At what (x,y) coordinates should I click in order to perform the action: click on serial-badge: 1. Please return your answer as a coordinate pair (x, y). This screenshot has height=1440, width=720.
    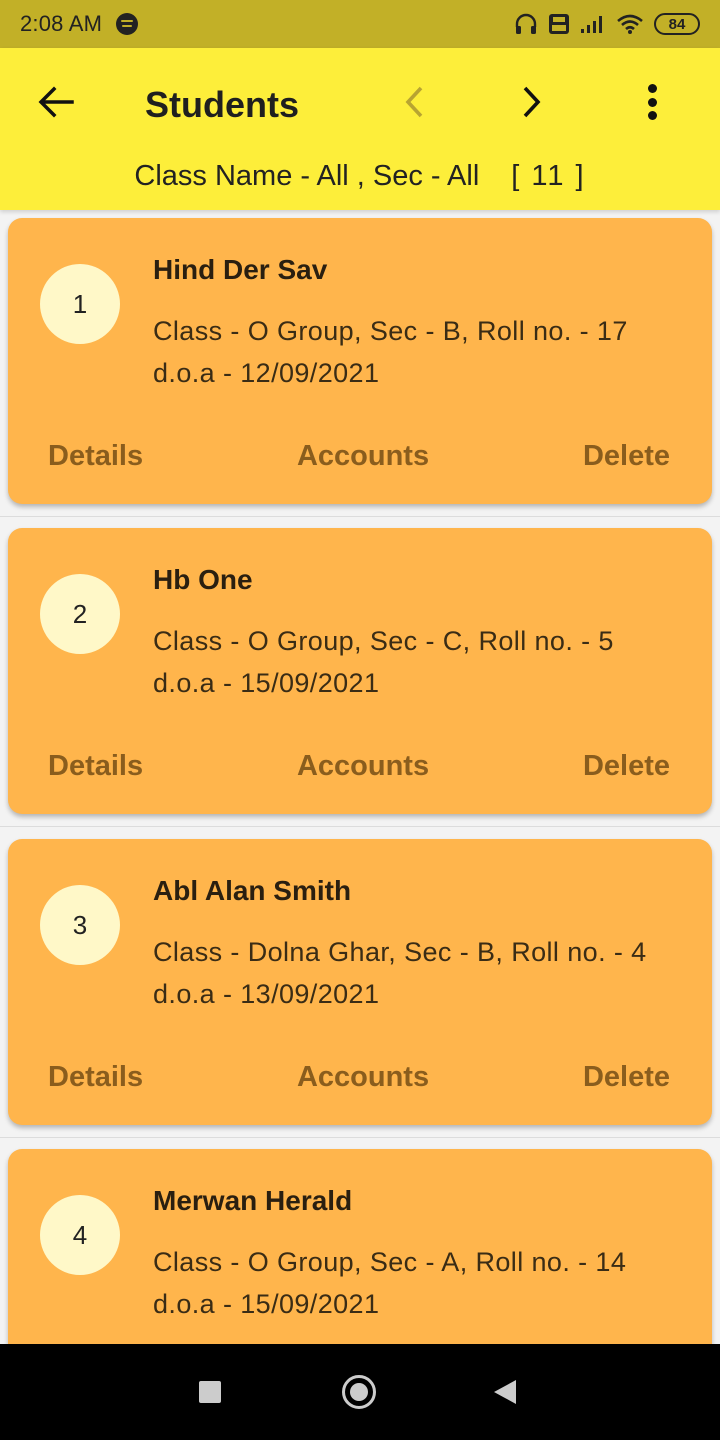
    Looking at the image, I should click on (80, 304).